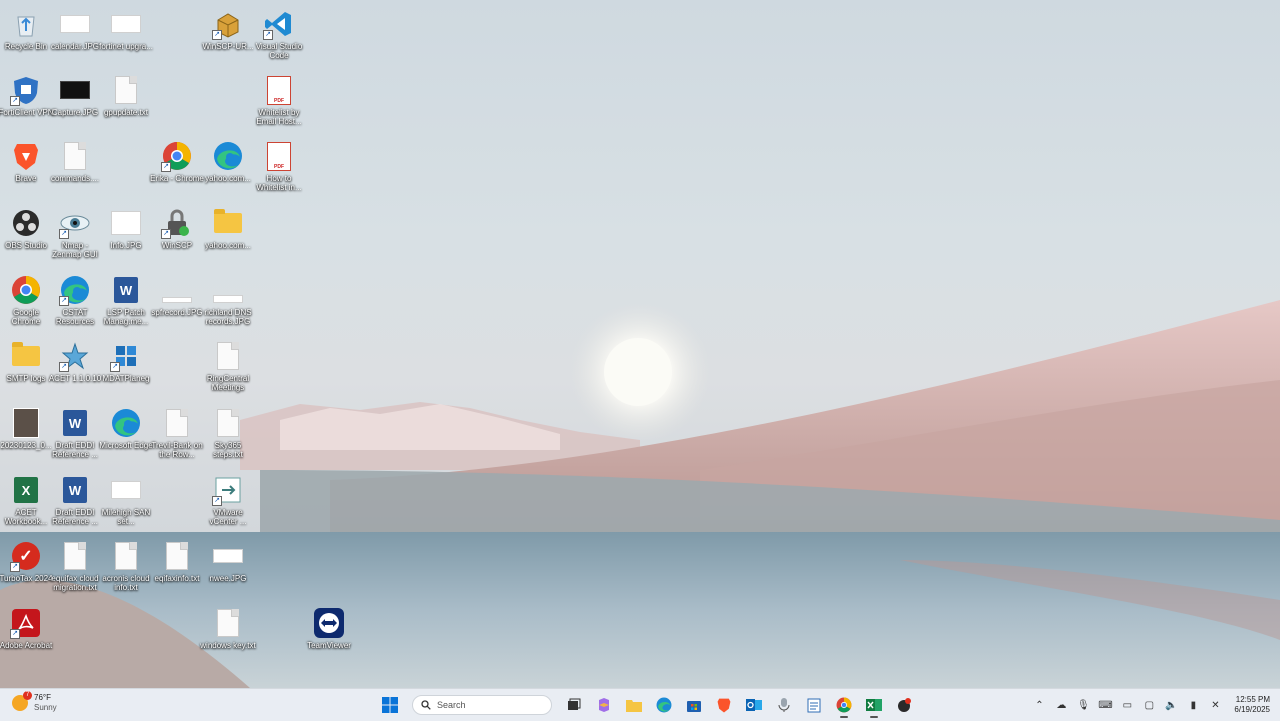 Image resolution: width=1280 pixels, height=721 pixels. Describe the element at coordinates (126, 568) in the screenshot. I see `desktop-icon-acronis: acronis cloud info.txt` at that location.